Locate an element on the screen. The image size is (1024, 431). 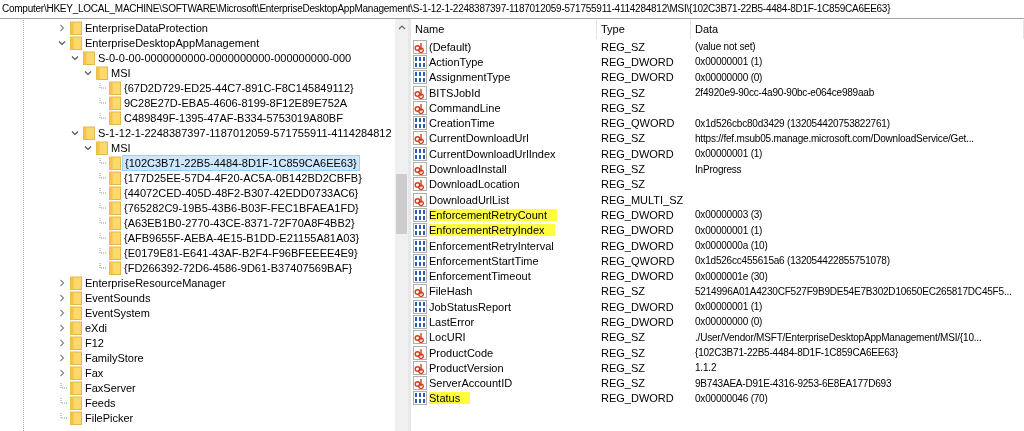
tree-item: {44072CED-405D-48F2-B307-42EDD0733AC6} is located at coordinates (241, 192).